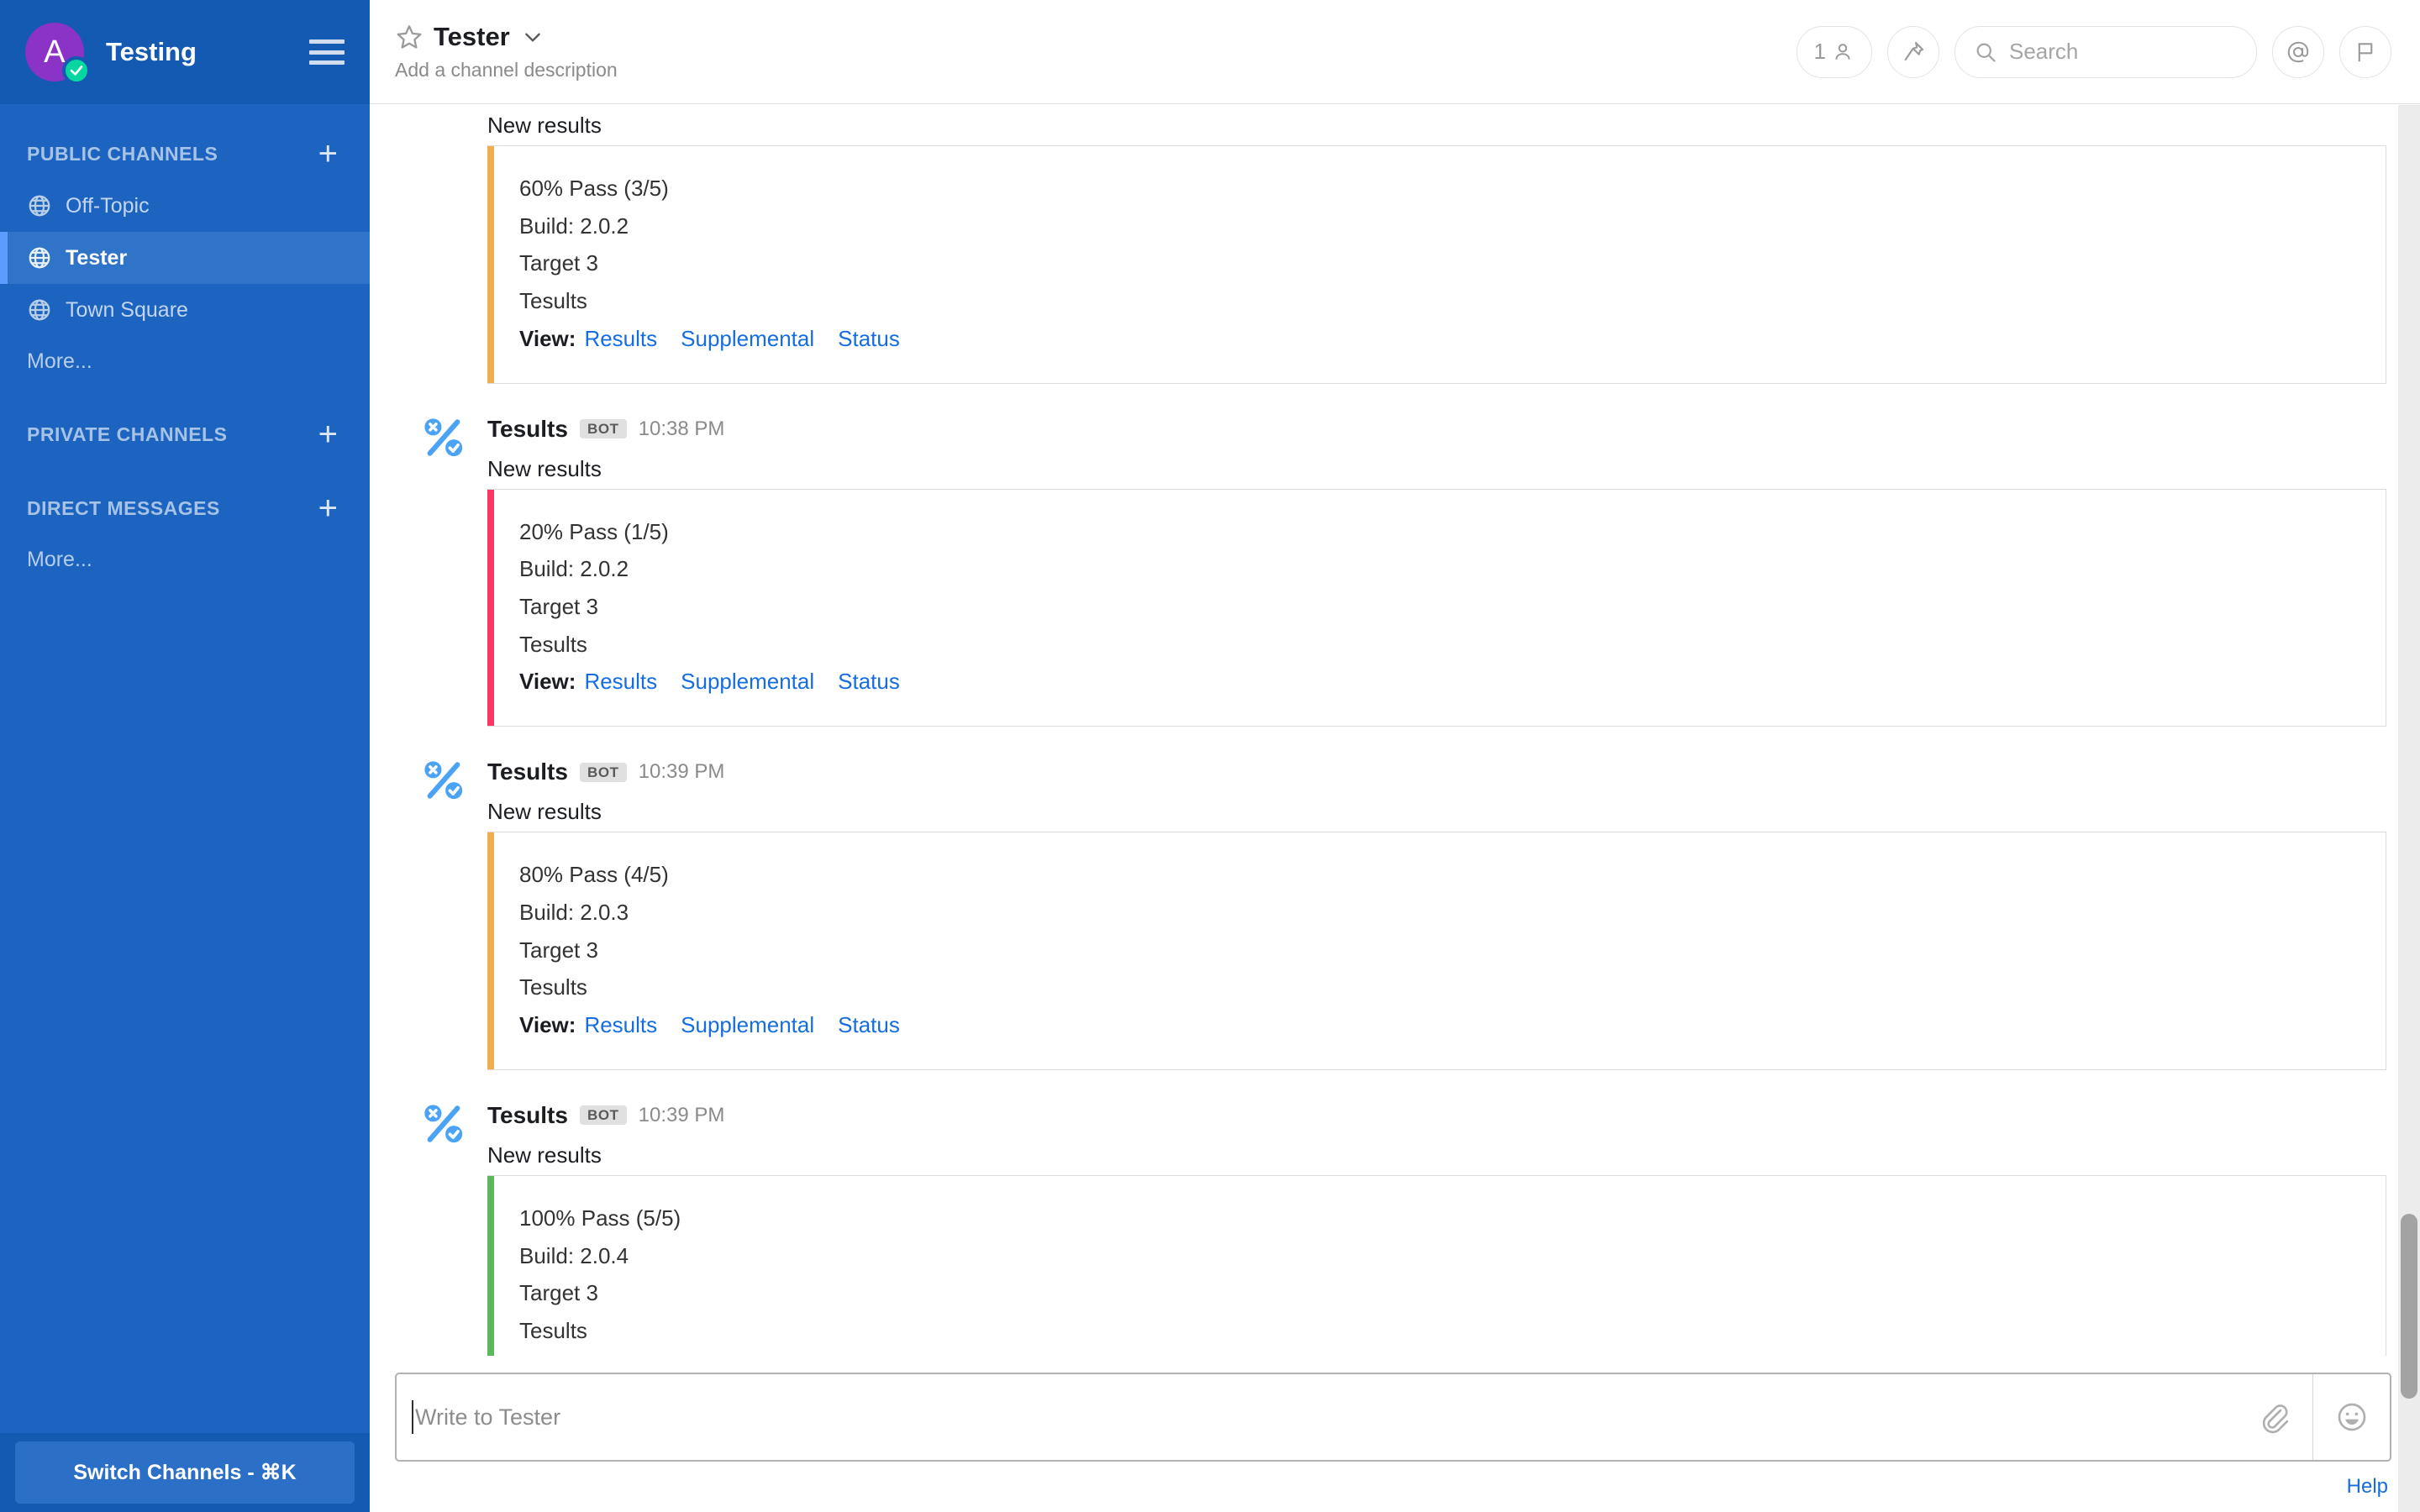 This screenshot has width=2420, height=1512. I want to click on hamburger-menu-icon, so click(327, 52).